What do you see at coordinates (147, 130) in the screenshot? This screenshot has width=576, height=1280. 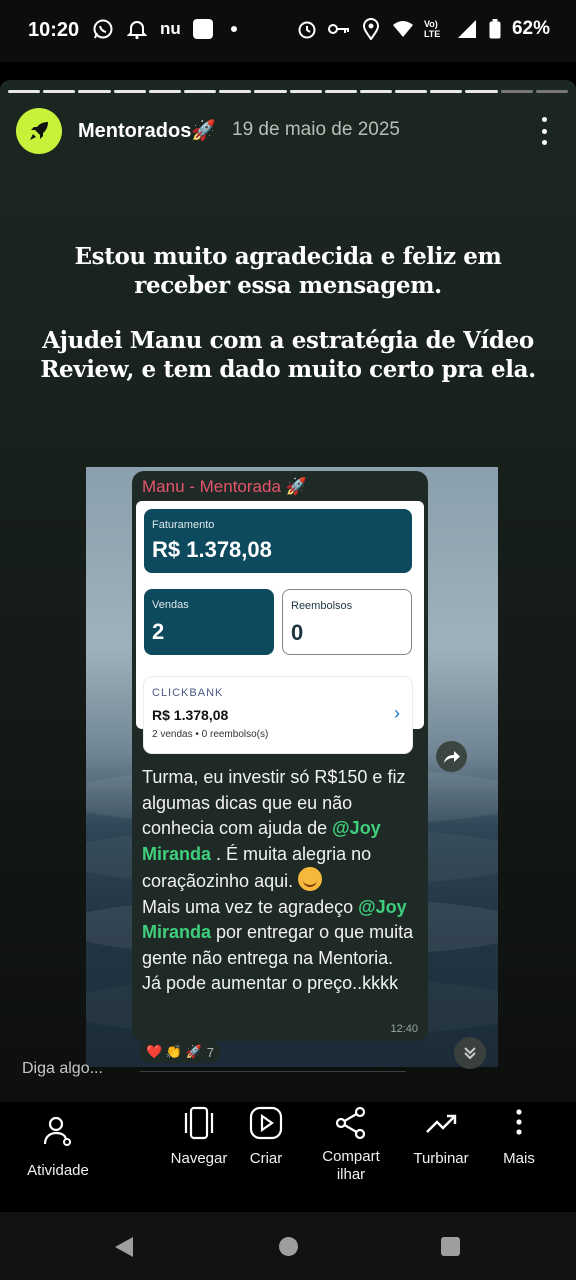 I see `account-name: Mentorados🚀` at bounding box center [147, 130].